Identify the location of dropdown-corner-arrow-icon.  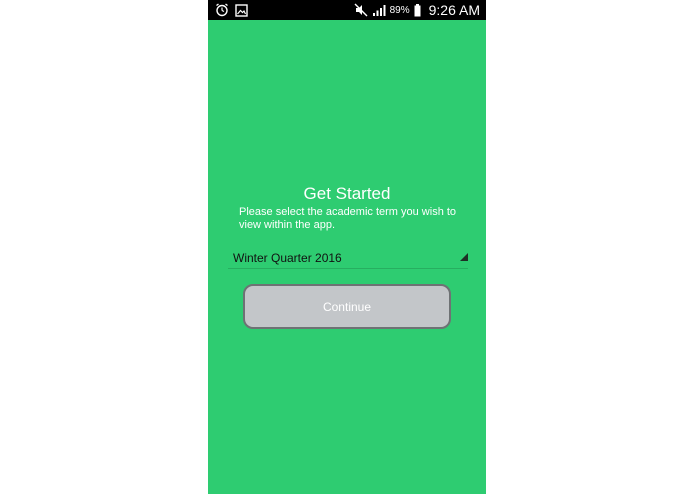
(464, 257).